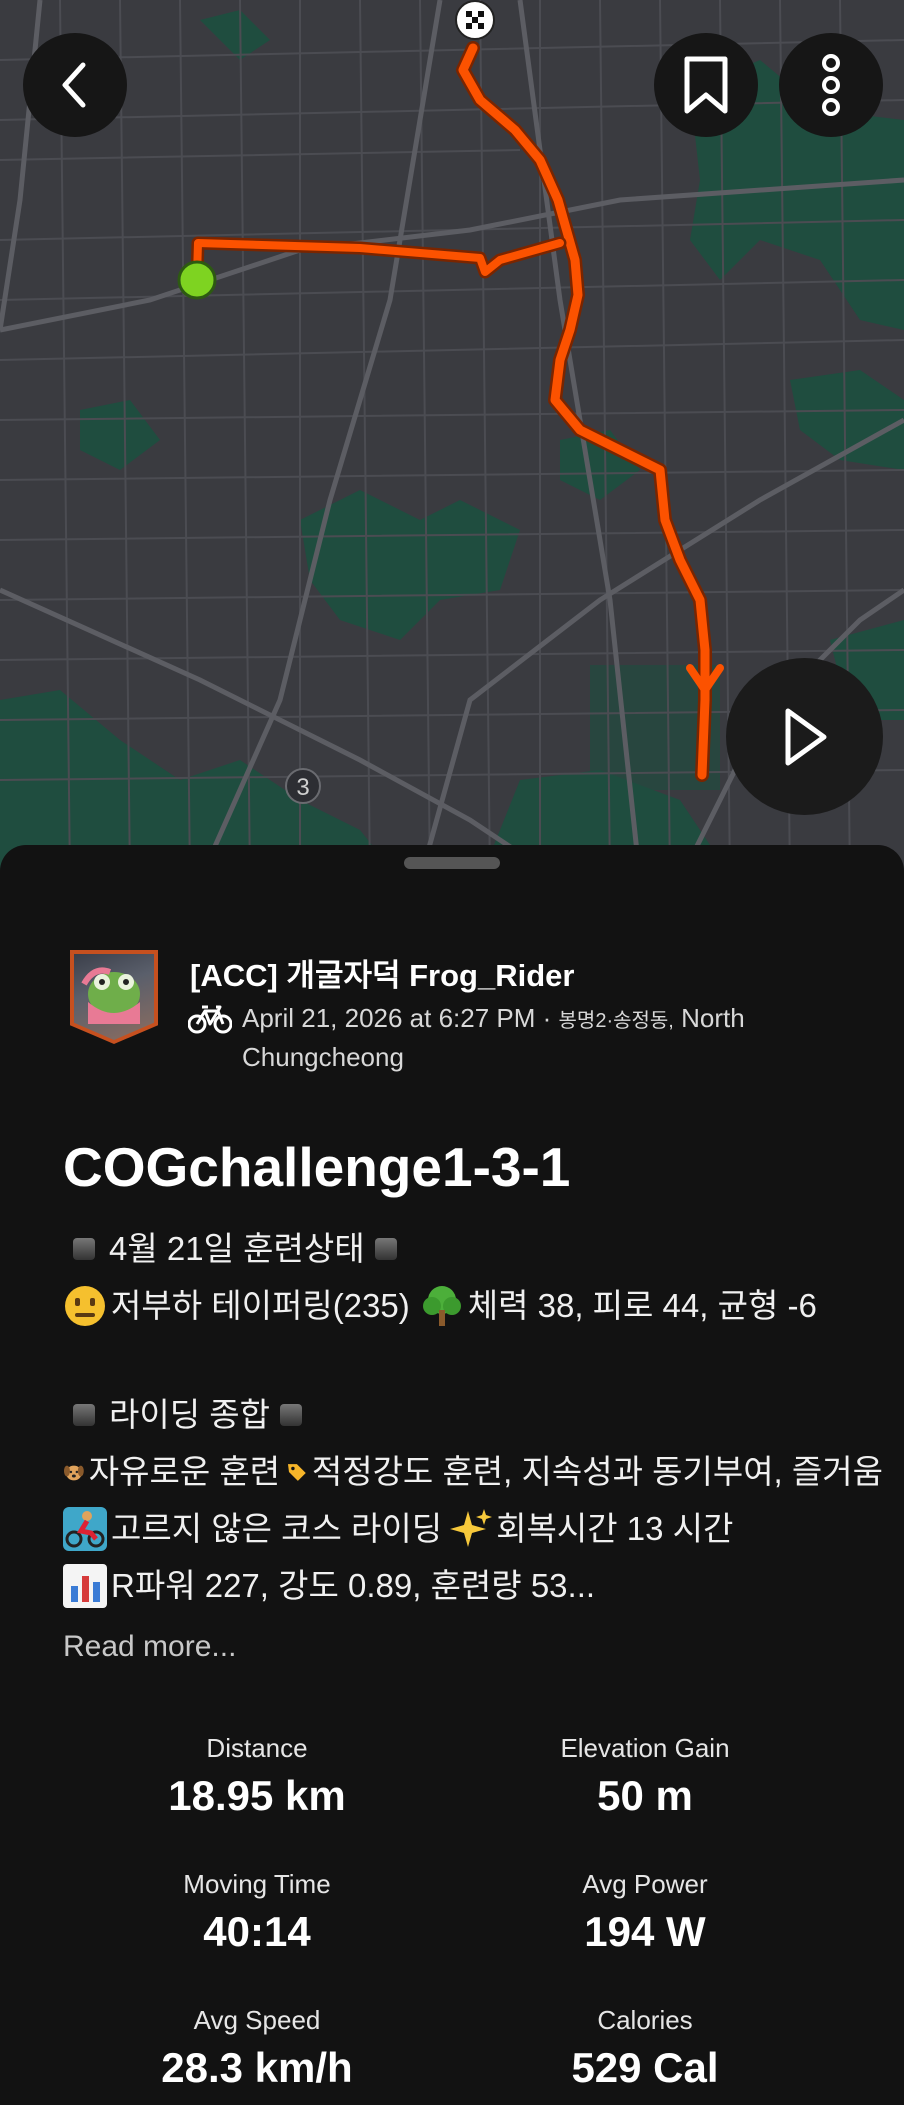  What do you see at coordinates (85, 1528) in the screenshot?
I see `person-biking-icon` at bounding box center [85, 1528].